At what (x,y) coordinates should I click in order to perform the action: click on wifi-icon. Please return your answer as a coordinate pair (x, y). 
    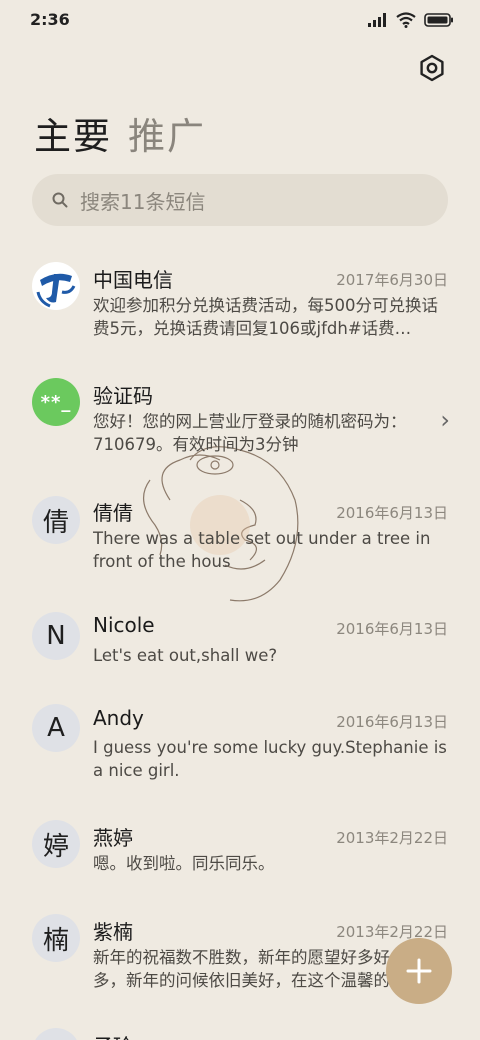
    Looking at the image, I should click on (406, 20).